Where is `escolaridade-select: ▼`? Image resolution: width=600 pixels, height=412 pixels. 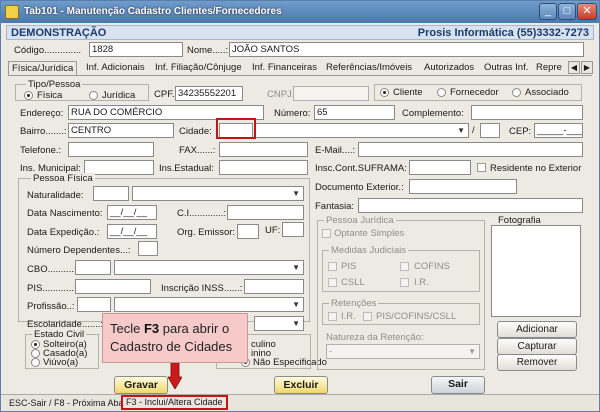 escolaridade-select: ▼ is located at coordinates (279, 323).